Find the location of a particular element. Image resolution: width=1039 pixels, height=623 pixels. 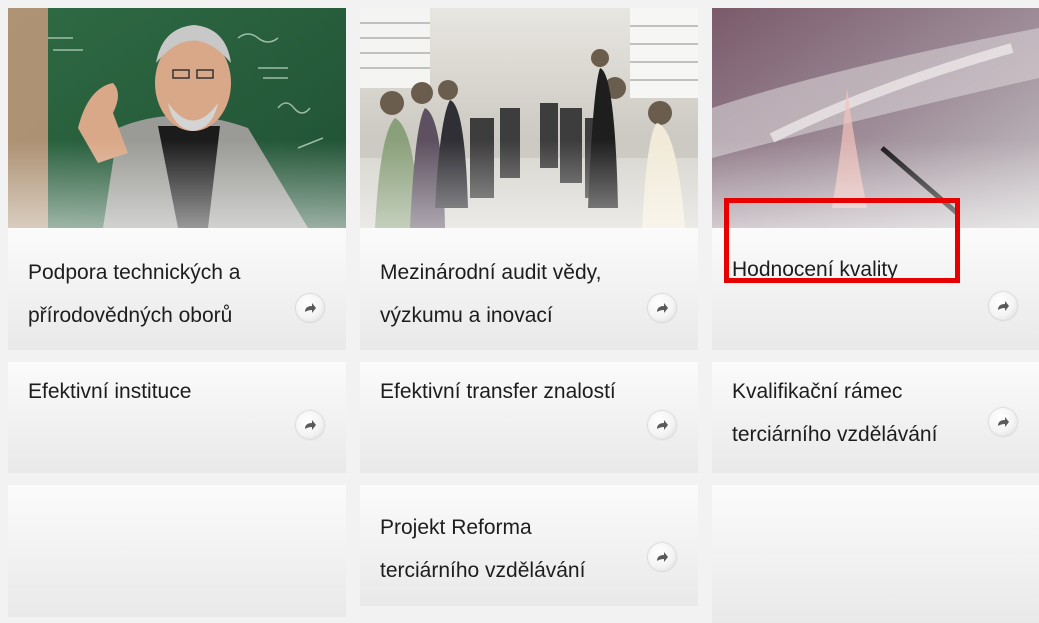

teacher-at-chalkboard-photo is located at coordinates (177, 118).